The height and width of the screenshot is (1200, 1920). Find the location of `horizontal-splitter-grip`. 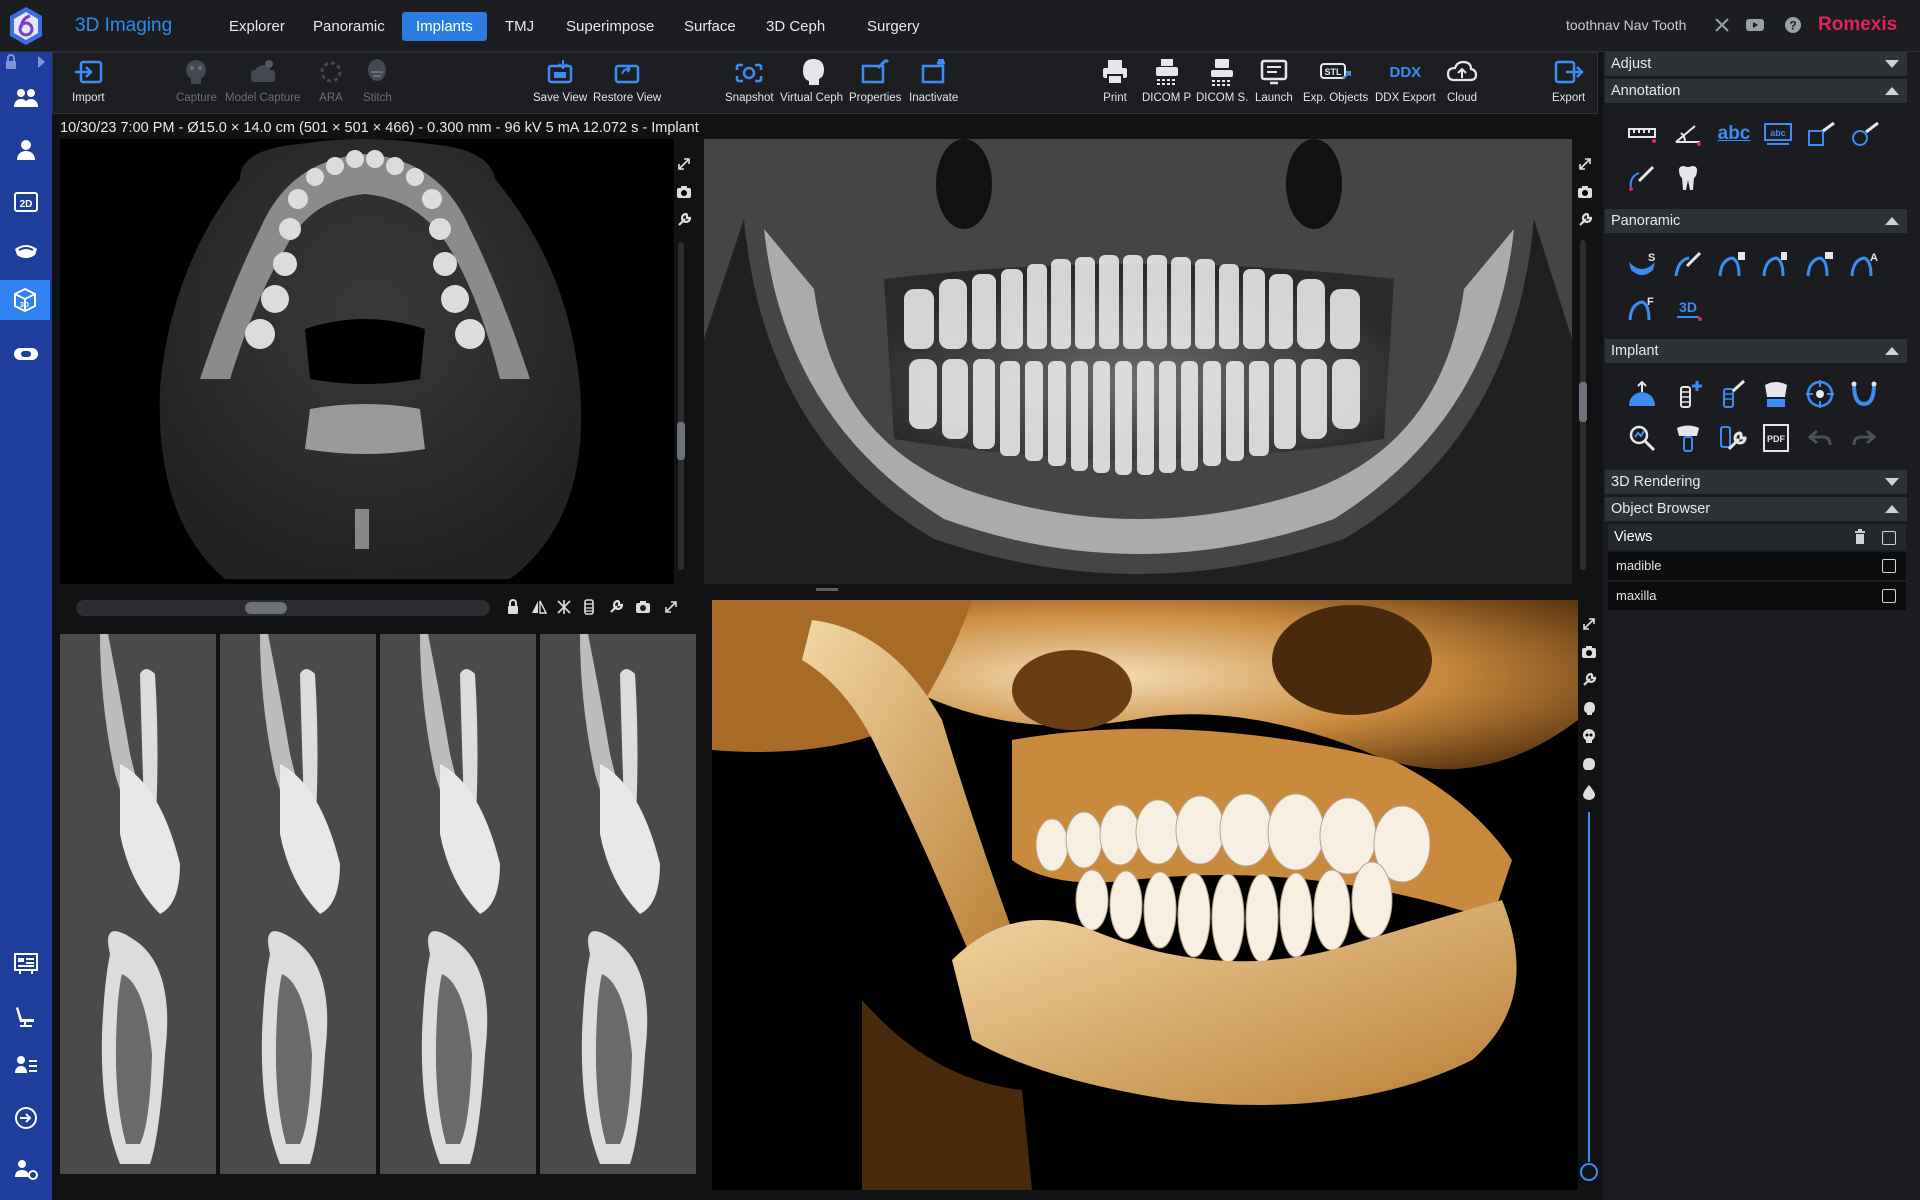

horizontal-splitter-grip is located at coordinates (827, 589).